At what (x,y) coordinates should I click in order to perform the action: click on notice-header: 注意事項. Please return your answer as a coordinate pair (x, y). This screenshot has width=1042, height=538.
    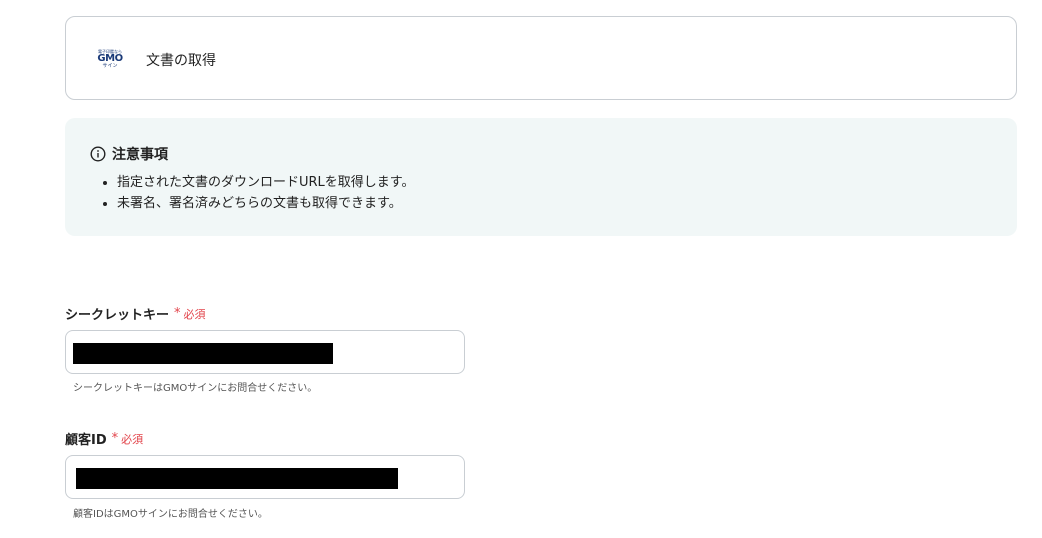
    Looking at the image, I should click on (129, 154).